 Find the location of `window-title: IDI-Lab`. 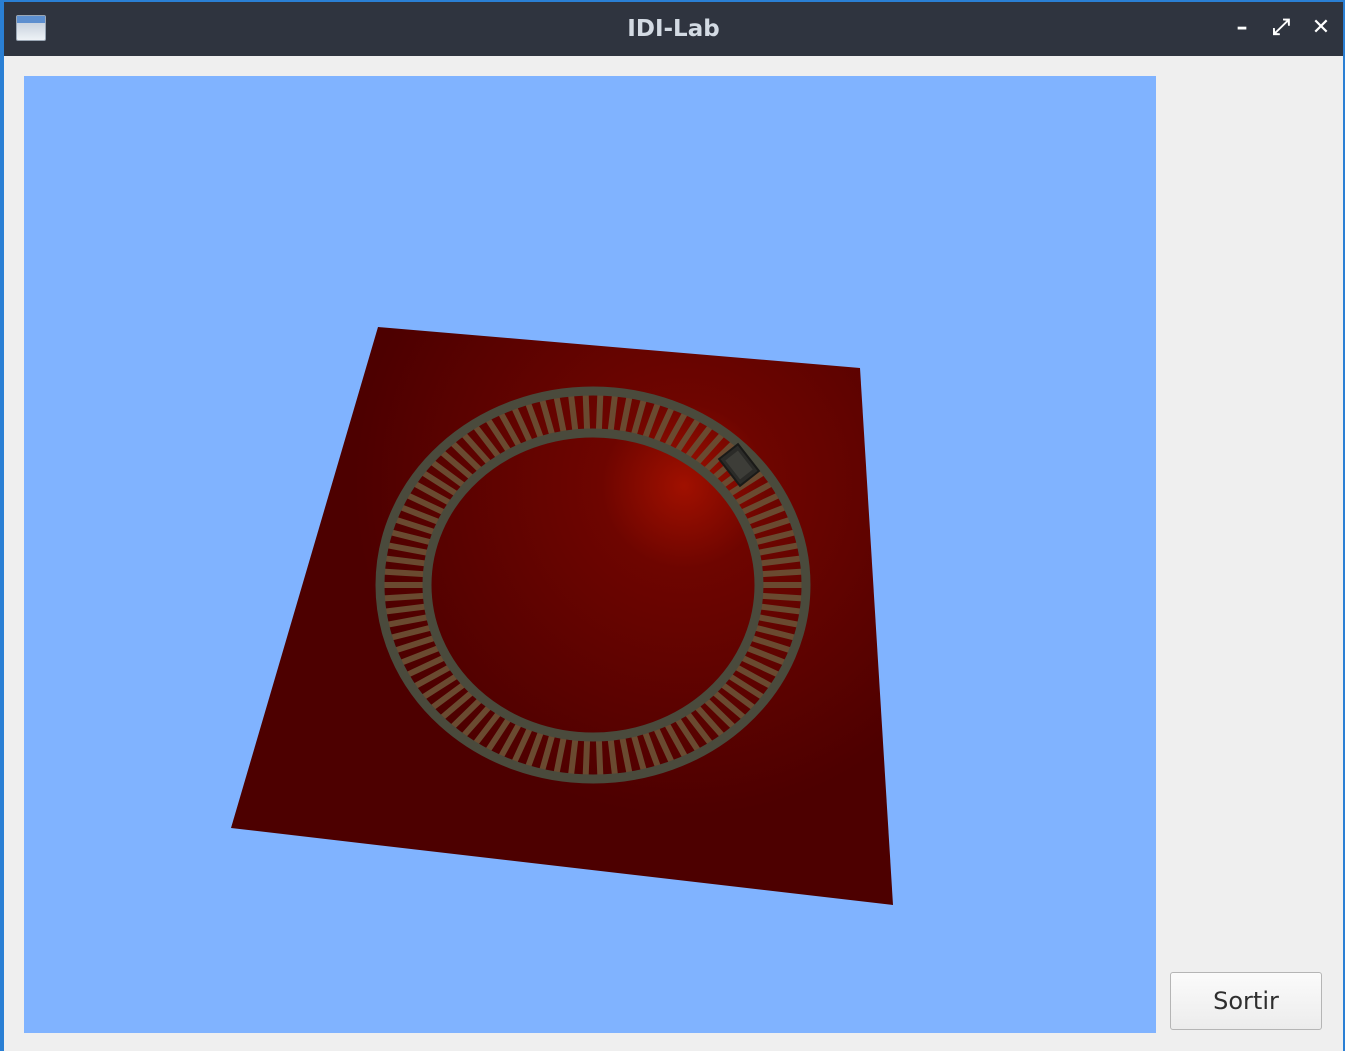

window-title: IDI-Lab is located at coordinates (673, 29).